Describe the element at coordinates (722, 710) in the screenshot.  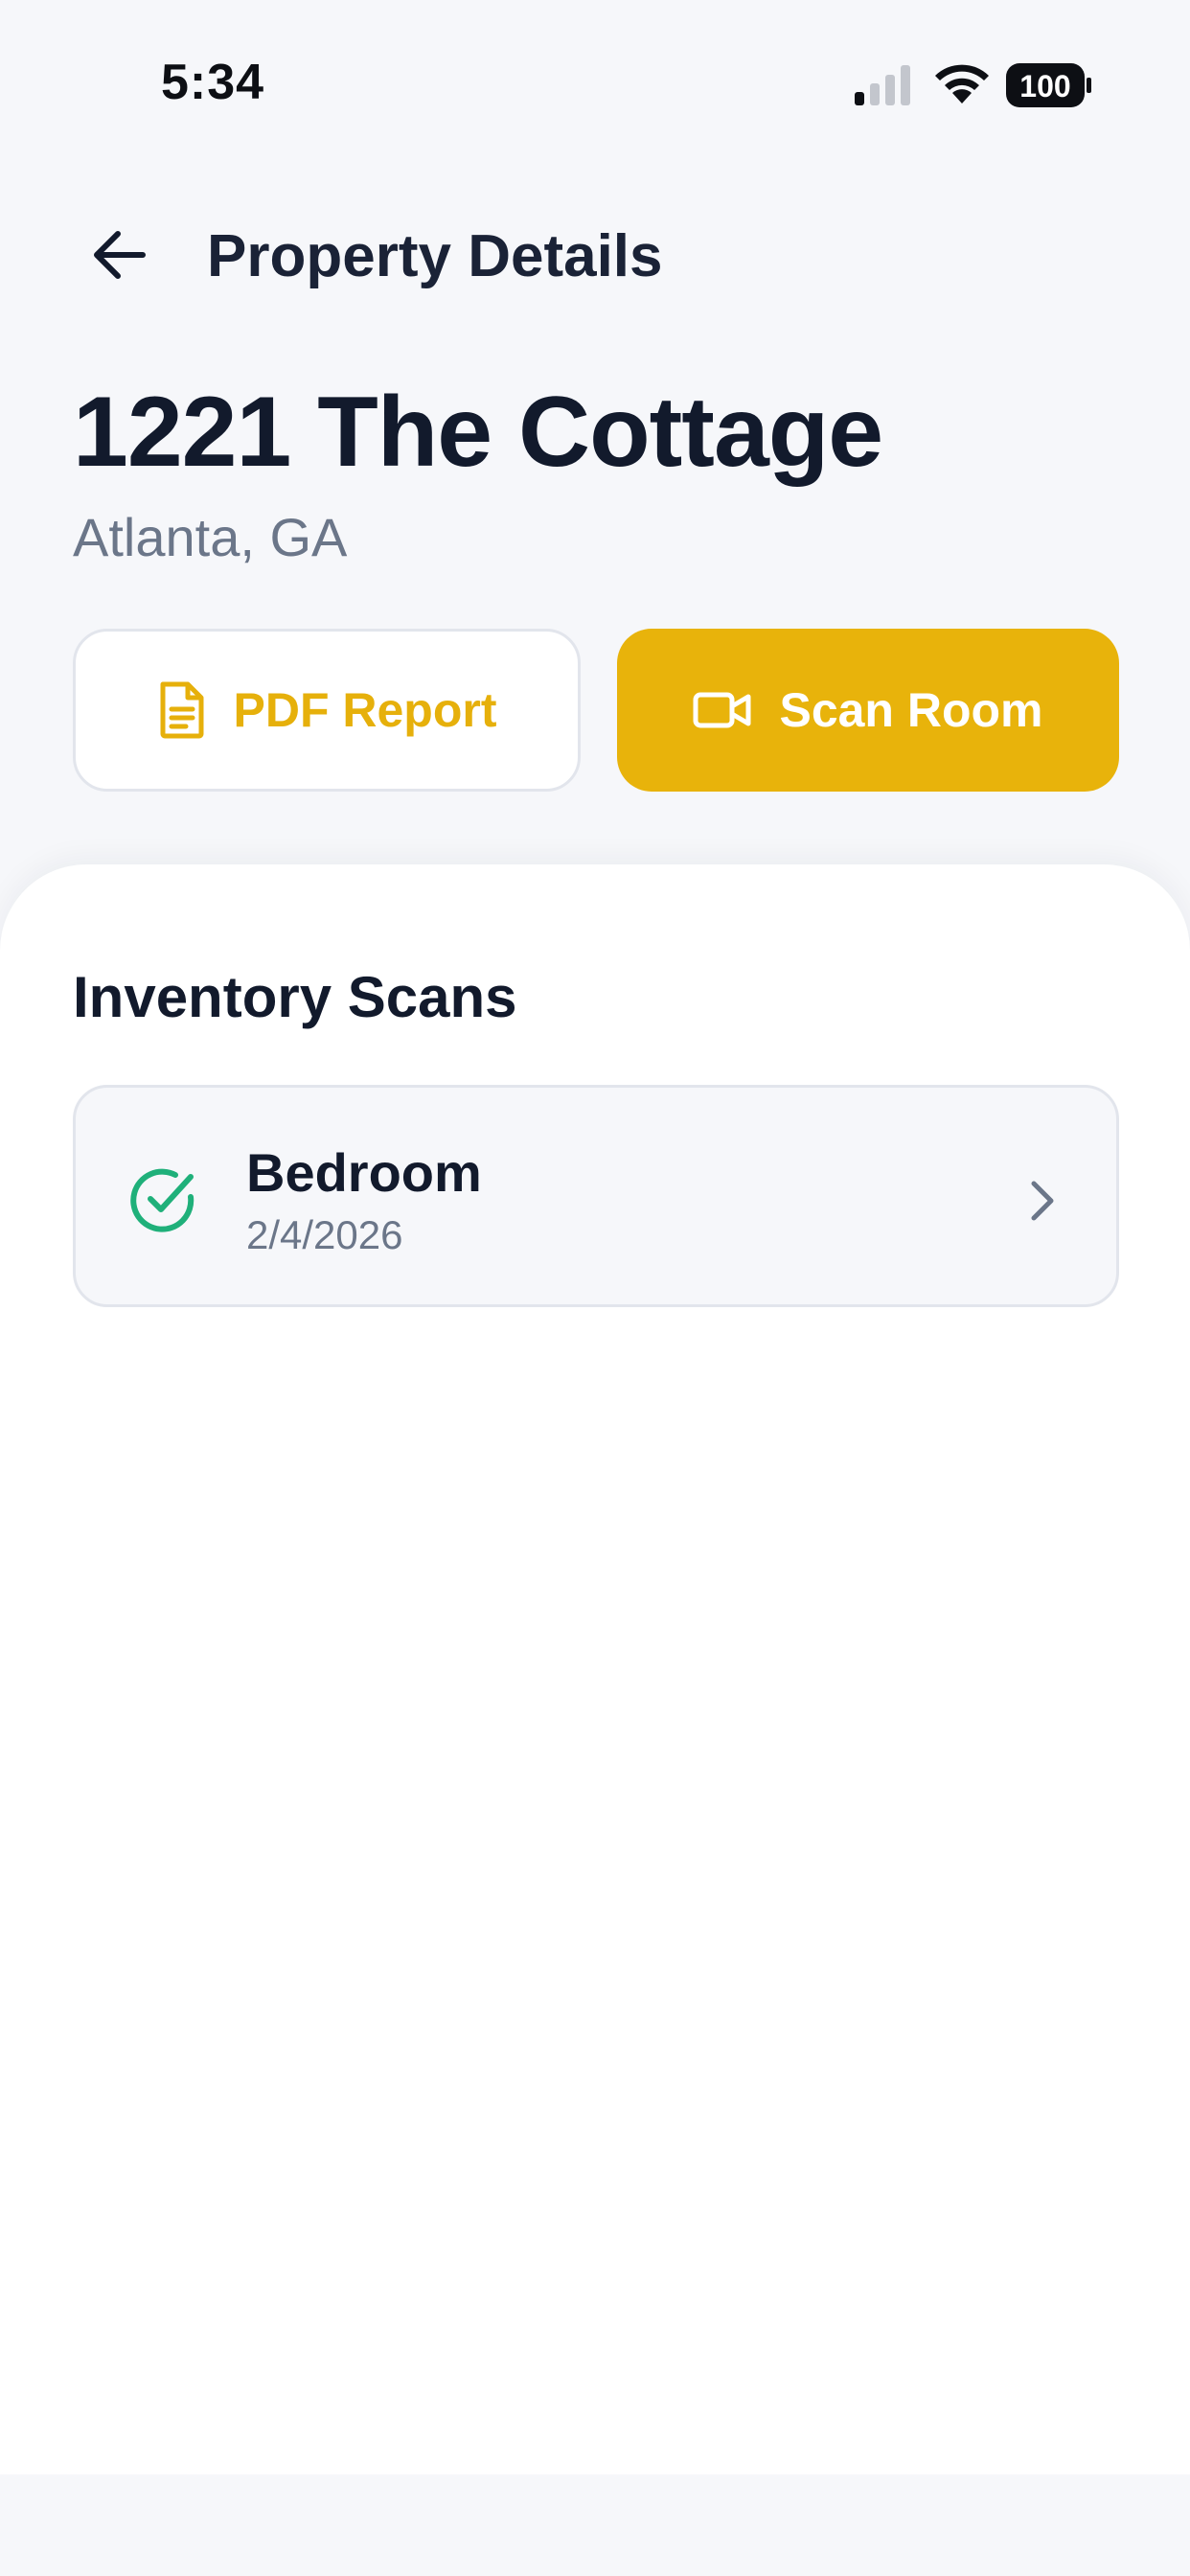
I see `video-camera-icon` at that location.